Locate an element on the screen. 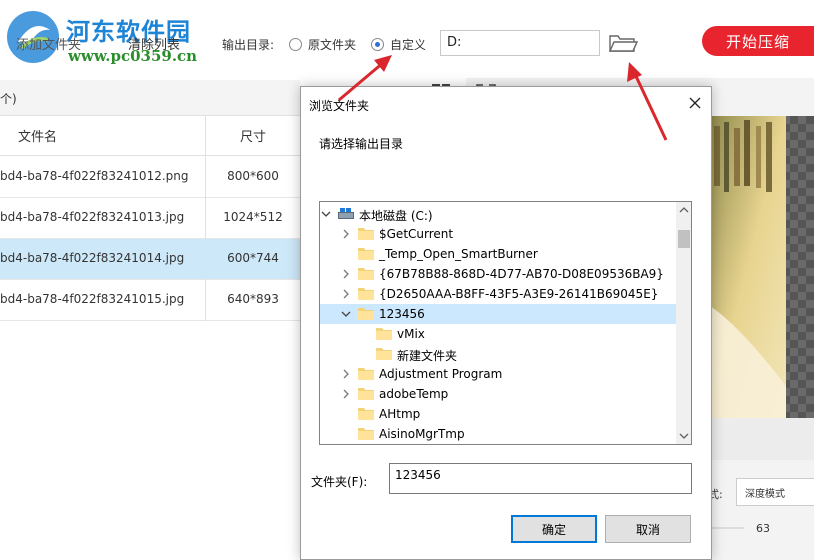 The height and width of the screenshot is (560, 814). radio-custom-folder is located at coordinates (377, 44).